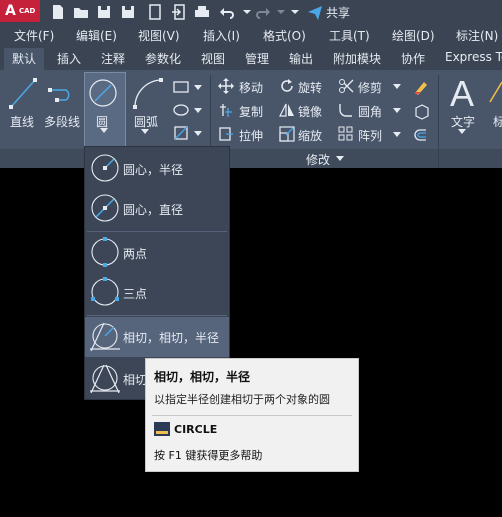  Describe the element at coordinates (310, 87) in the screenshot. I see `rotate-label: 旋转` at that location.